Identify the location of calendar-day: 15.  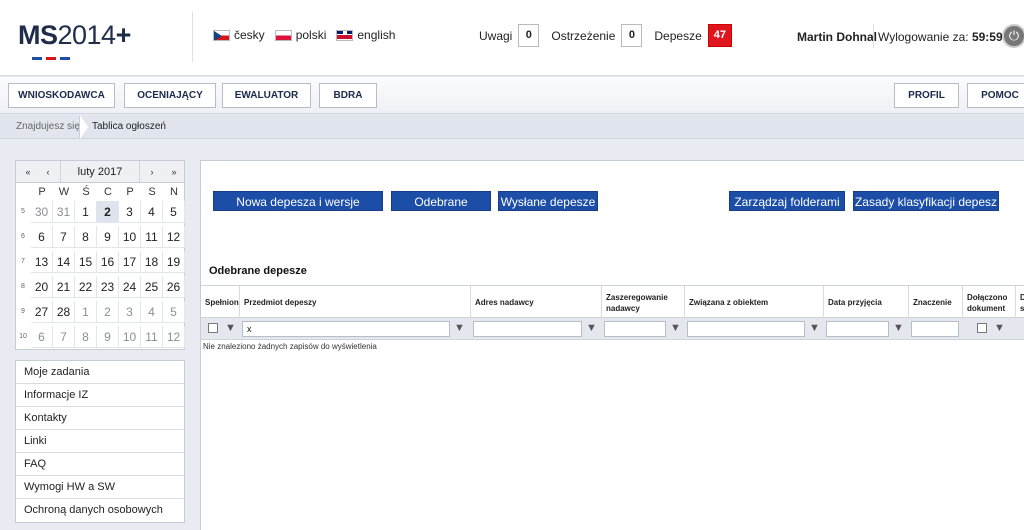
(86, 262).